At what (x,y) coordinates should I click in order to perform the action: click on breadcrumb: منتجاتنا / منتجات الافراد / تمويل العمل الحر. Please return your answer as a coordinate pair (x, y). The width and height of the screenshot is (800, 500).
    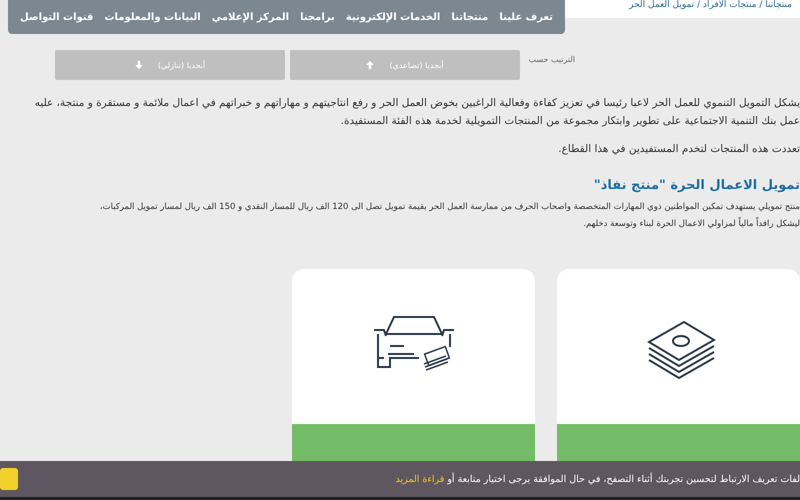
    Looking at the image, I should click on (714, 5).